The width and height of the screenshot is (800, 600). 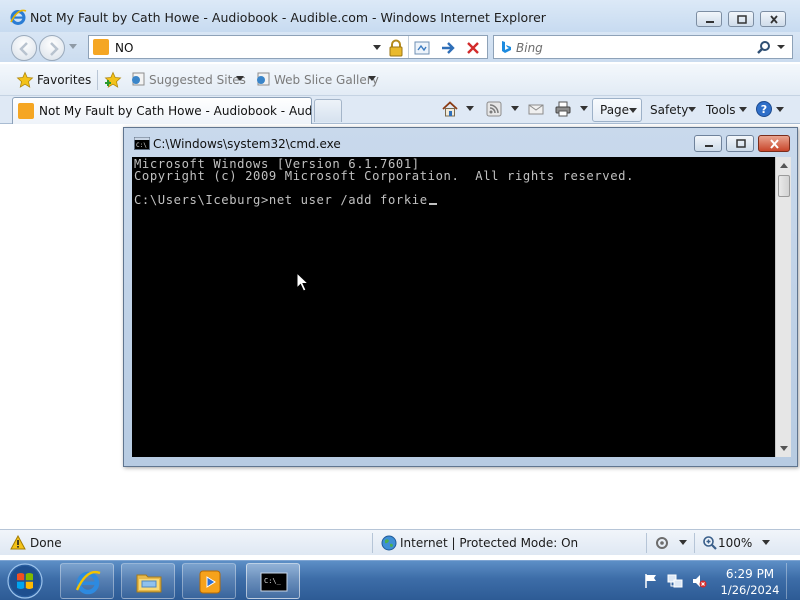 What do you see at coordinates (25, 80) in the screenshot?
I see `favorites-star-icon` at bounding box center [25, 80].